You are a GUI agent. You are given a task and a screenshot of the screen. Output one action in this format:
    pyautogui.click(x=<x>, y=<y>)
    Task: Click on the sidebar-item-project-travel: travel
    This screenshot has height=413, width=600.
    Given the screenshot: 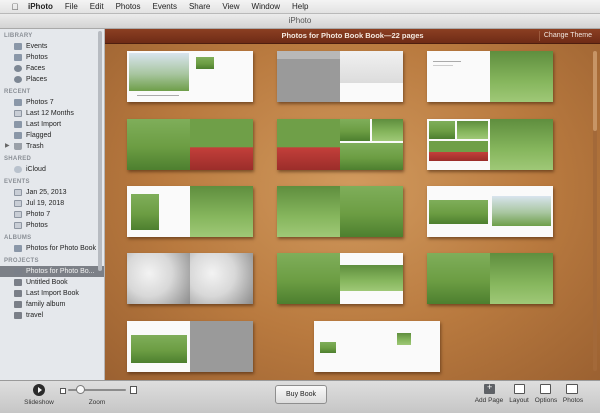 What is the action you would take?
    pyautogui.click(x=52, y=315)
    